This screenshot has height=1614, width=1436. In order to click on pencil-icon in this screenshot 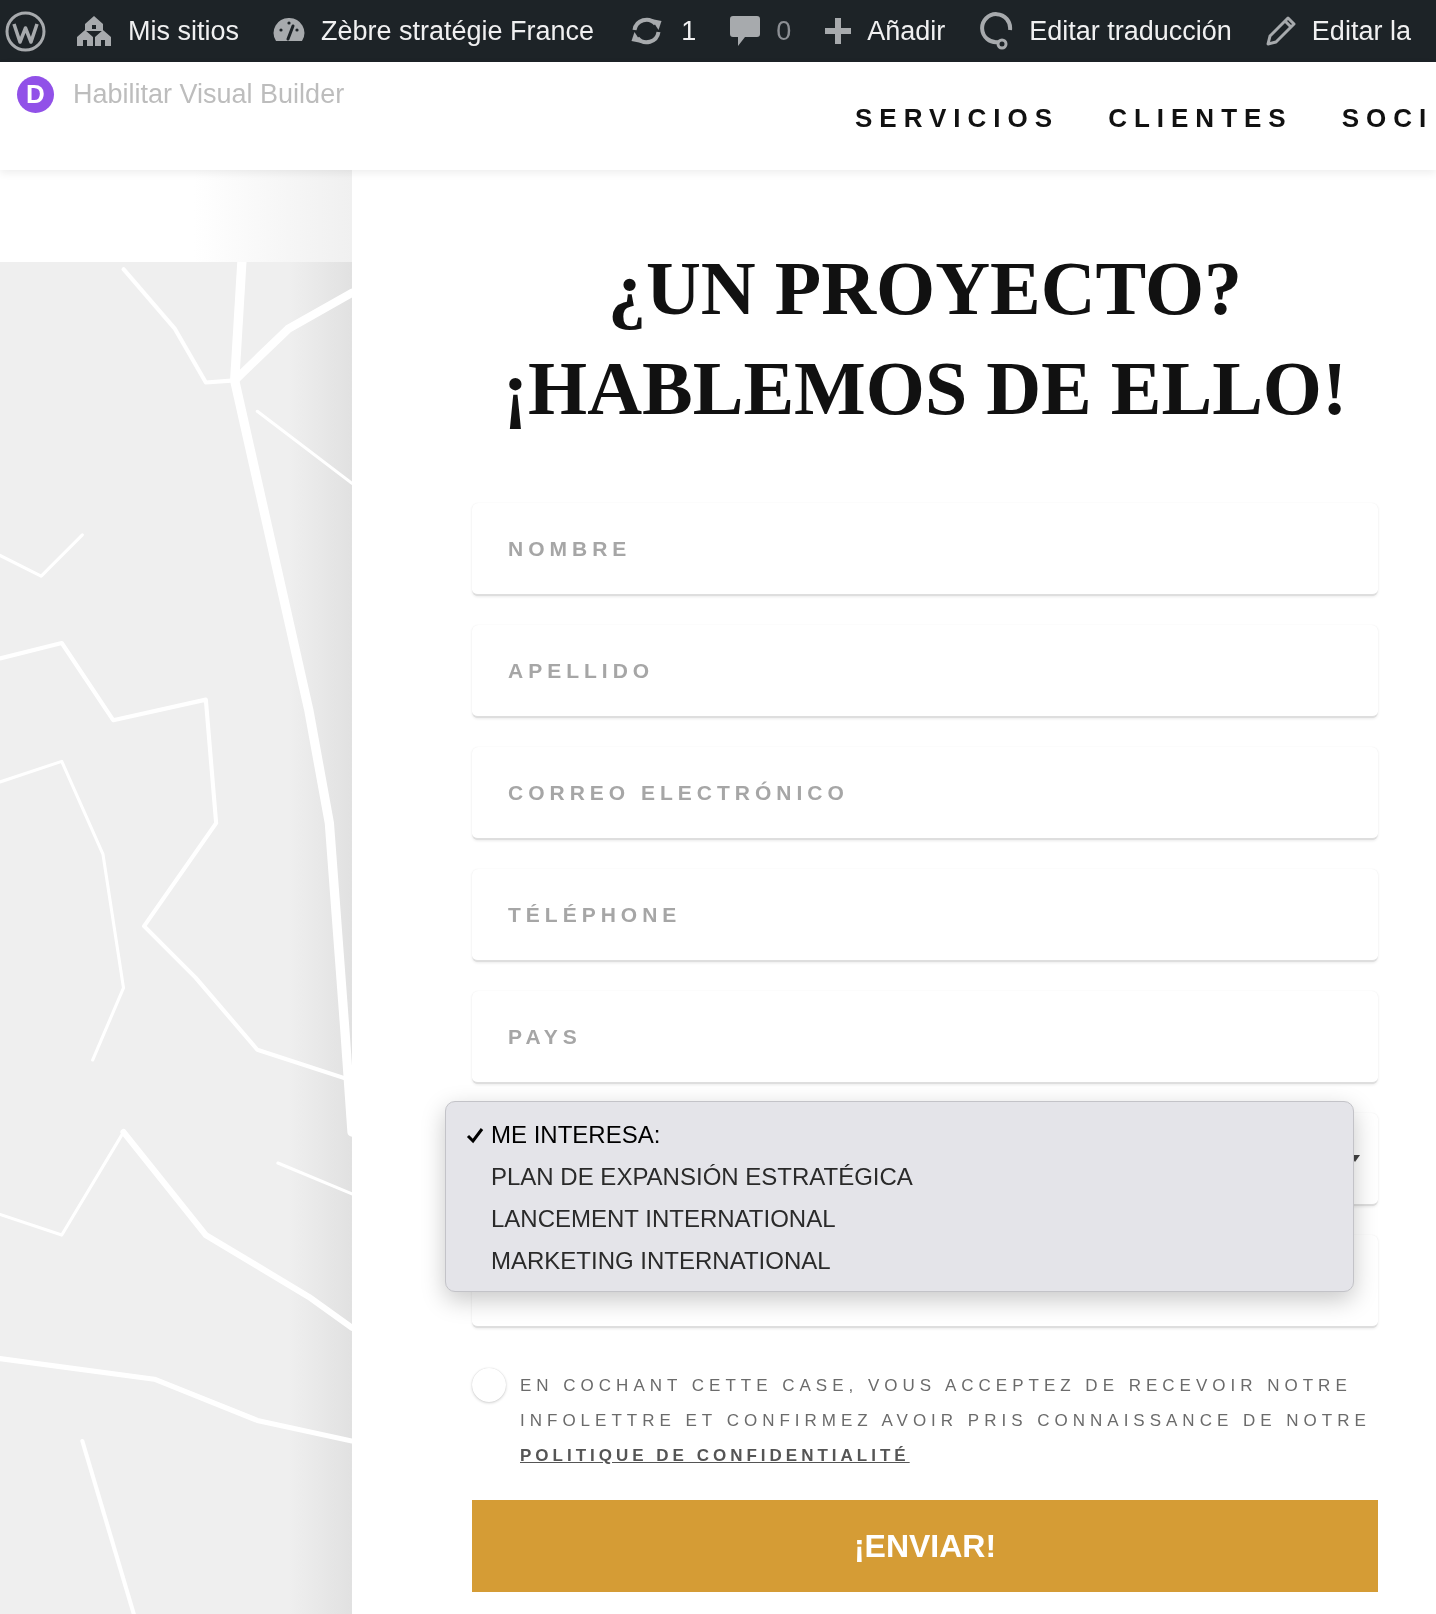, I will do `click(1280, 31)`.